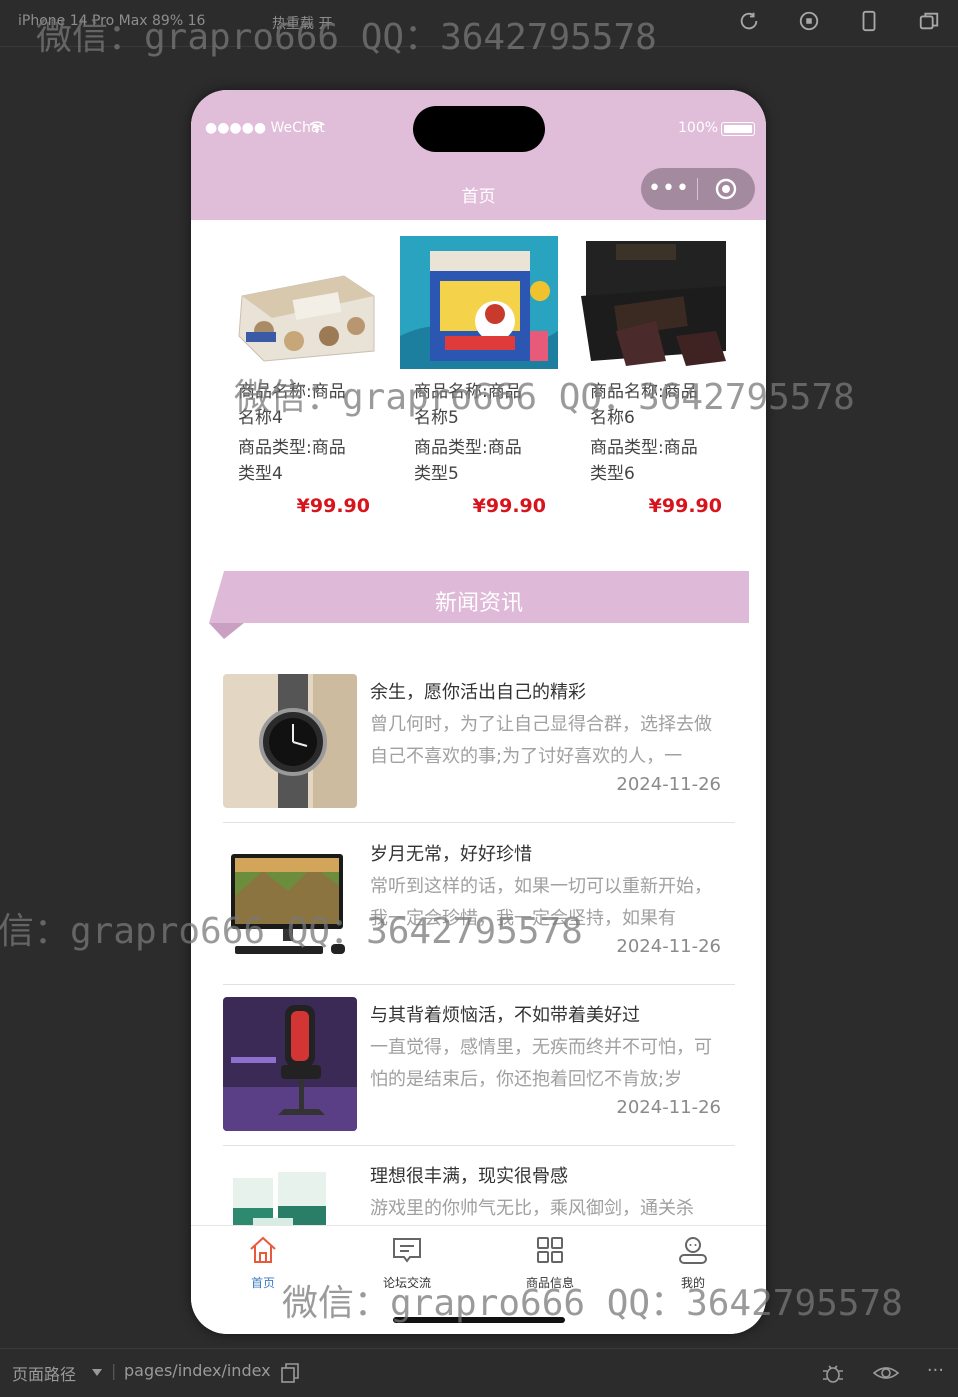  Describe the element at coordinates (197, 1370) in the screenshot. I see `page-path: pages/index/index` at that location.